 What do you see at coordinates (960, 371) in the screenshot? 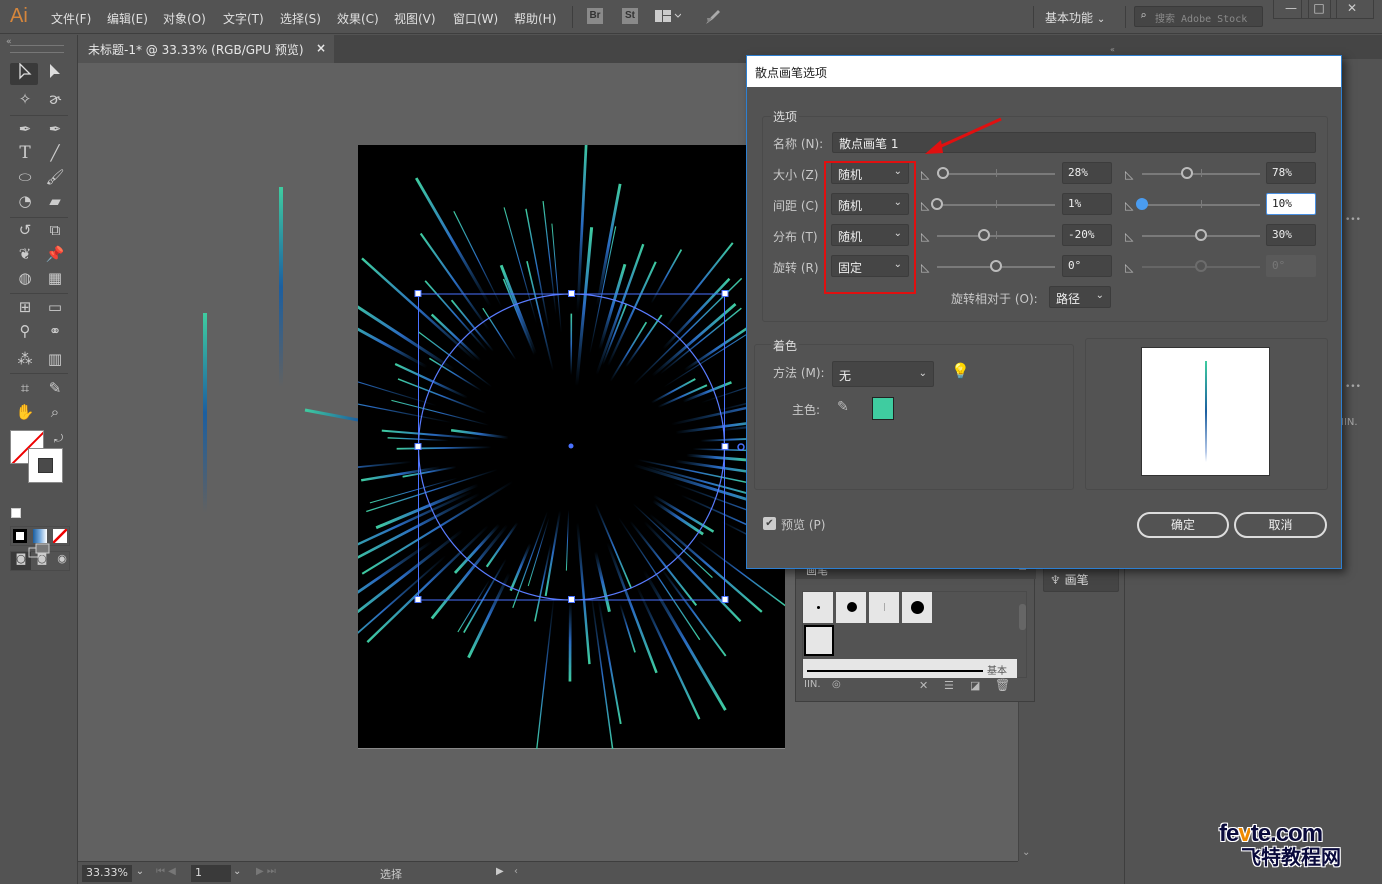
I see `tips-lightbulb-icon: 💡` at bounding box center [960, 371].